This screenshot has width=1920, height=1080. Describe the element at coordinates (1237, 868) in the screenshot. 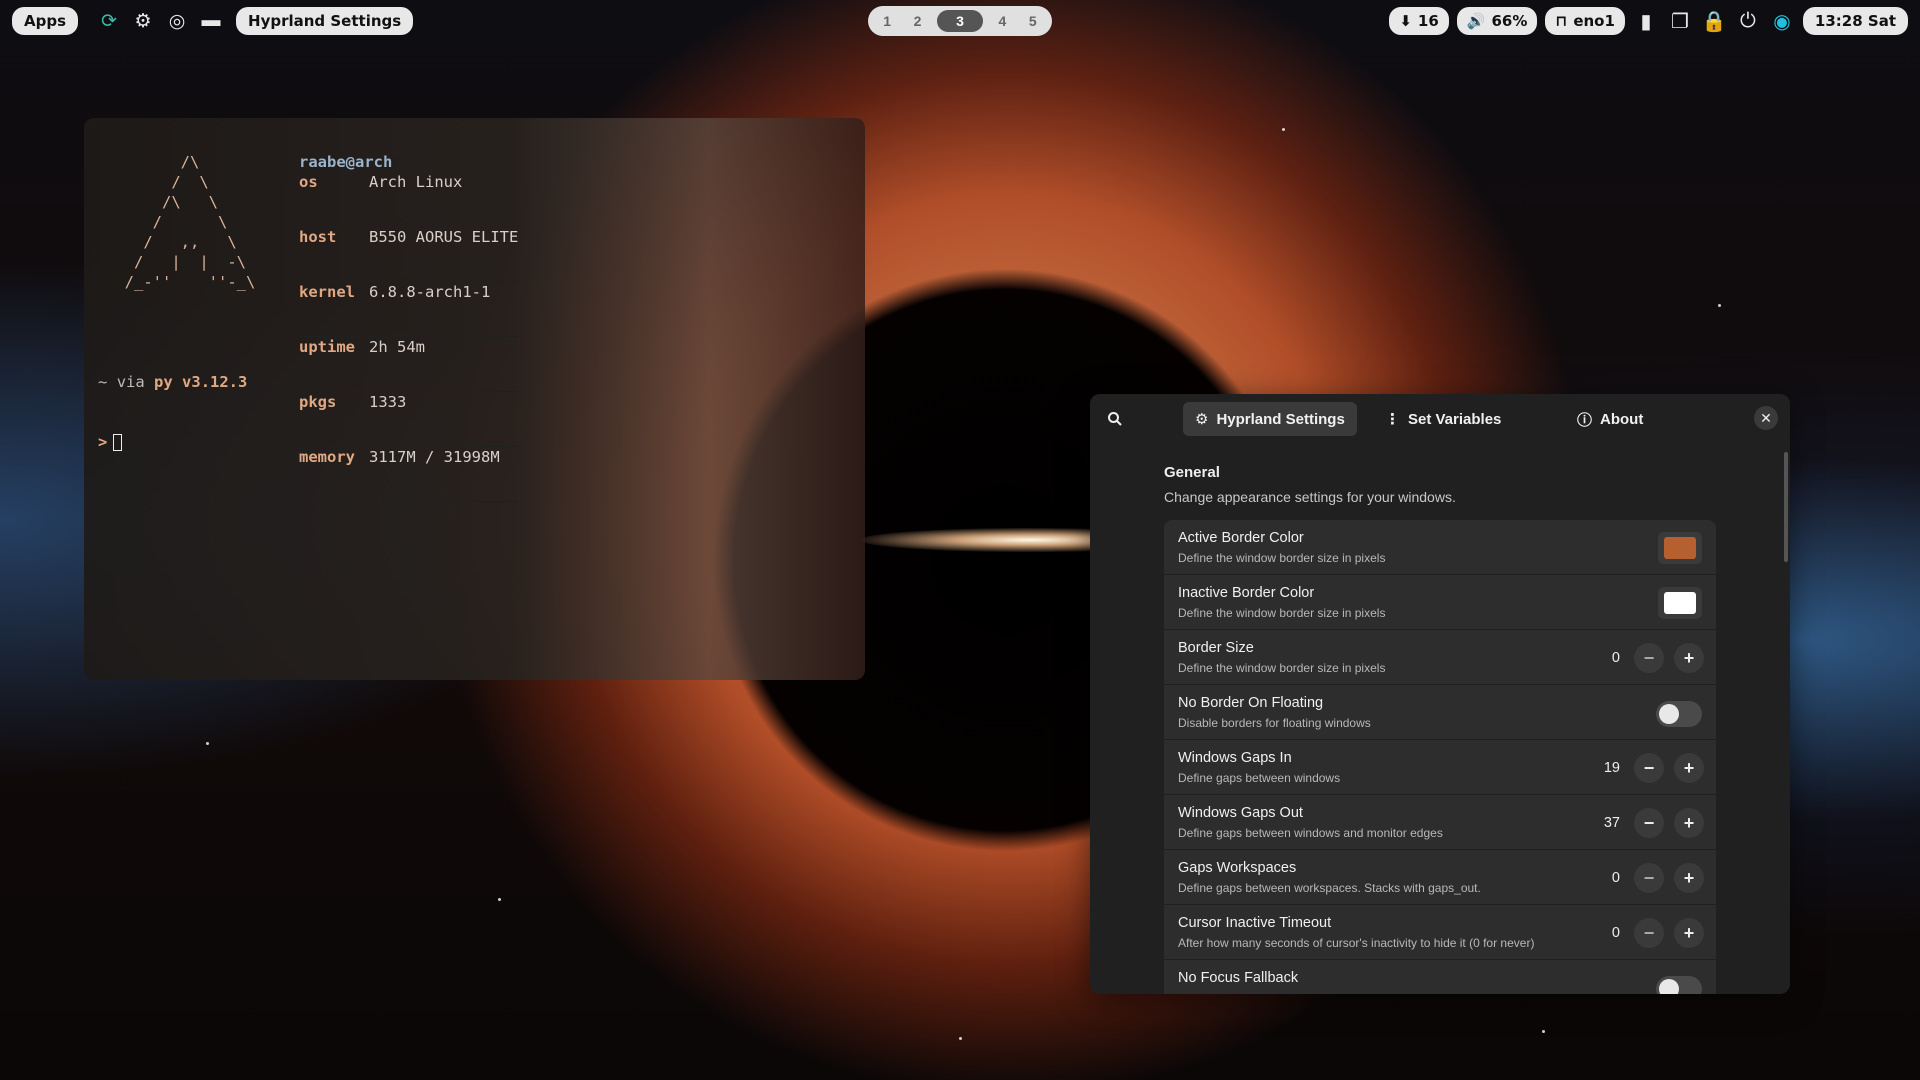

I see `setting-title: Gaps Workspaces` at that location.